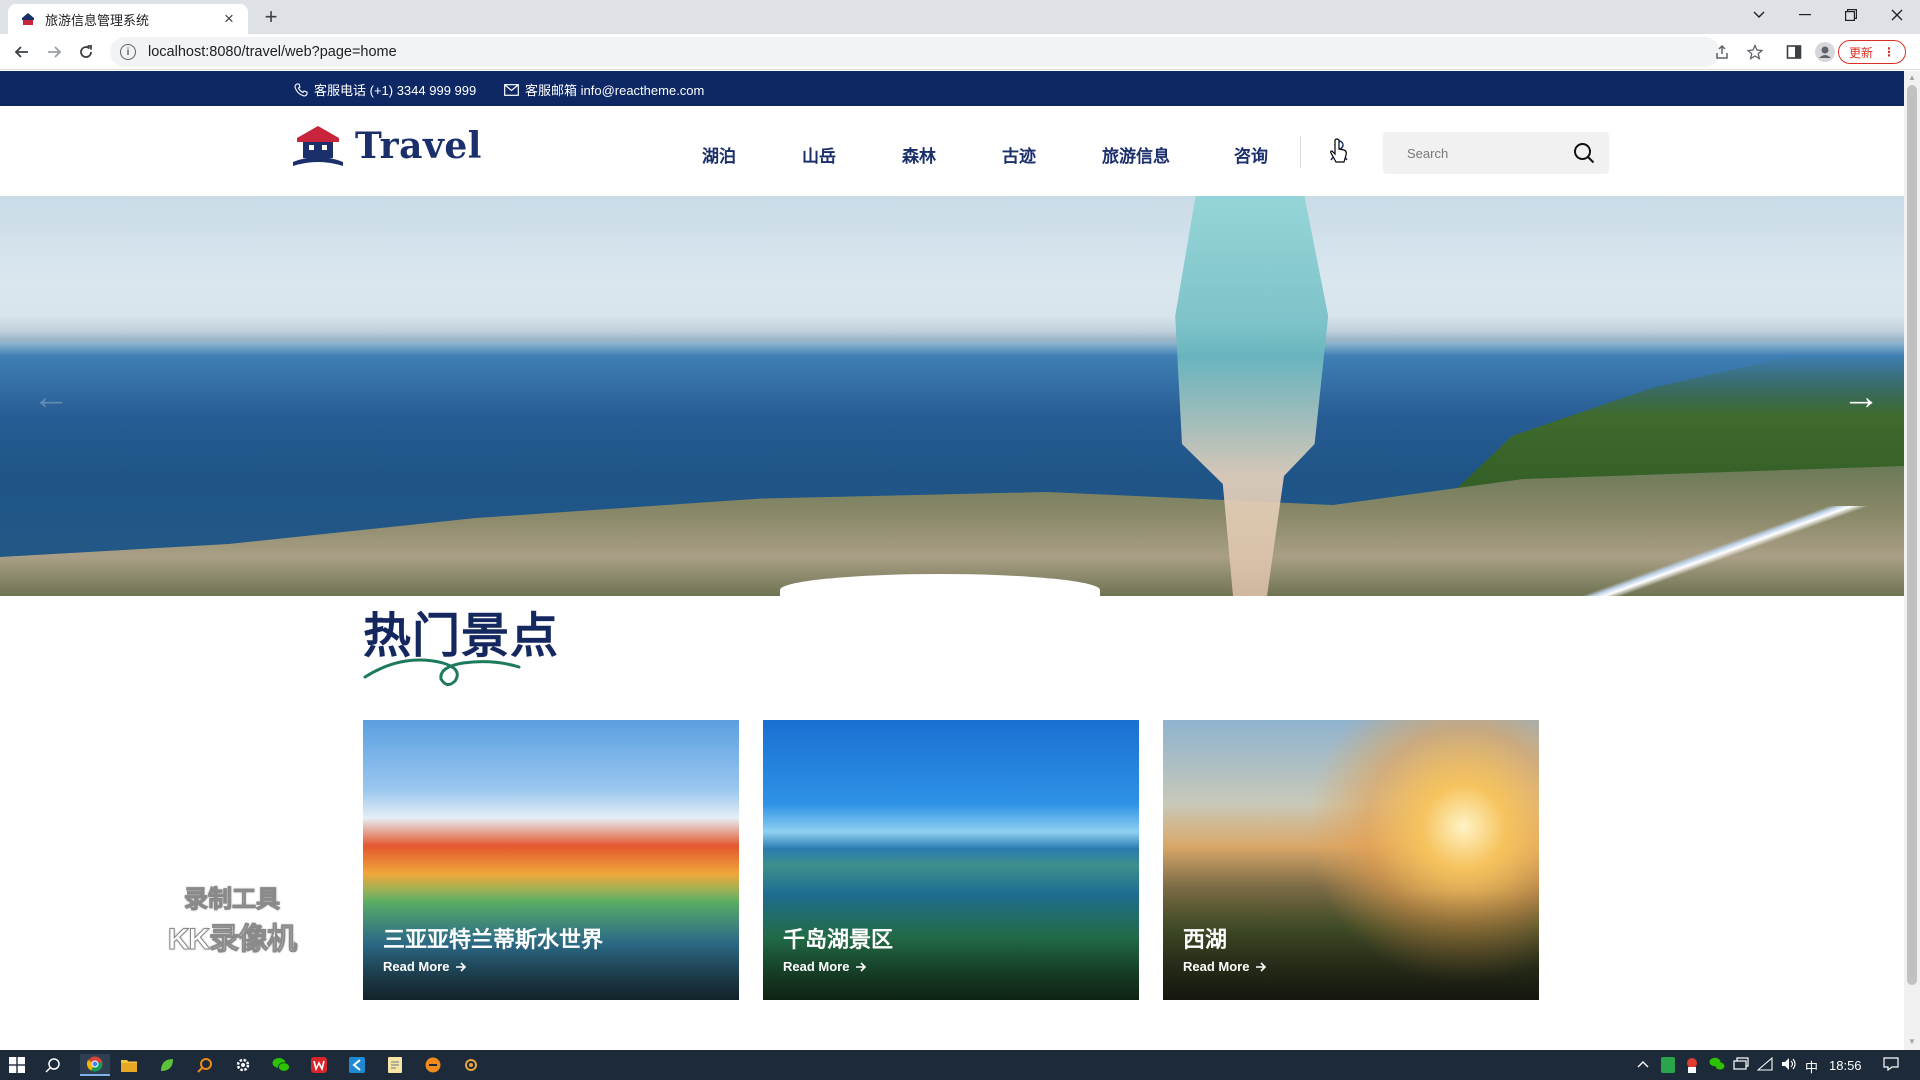 The width and height of the screenshot is (1920, 1080). Describe the element at coordinates (951, 860) in the screenshot. I see `attraction-card: 千岛湖景区 Read More` at that location.